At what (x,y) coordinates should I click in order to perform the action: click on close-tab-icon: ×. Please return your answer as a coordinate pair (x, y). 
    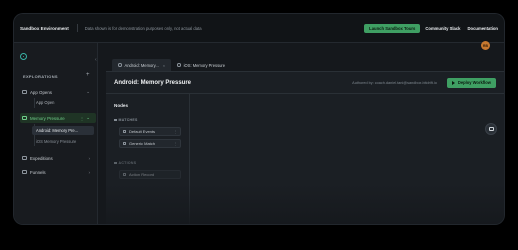
    Looking at the image, I should click on (164, 65).